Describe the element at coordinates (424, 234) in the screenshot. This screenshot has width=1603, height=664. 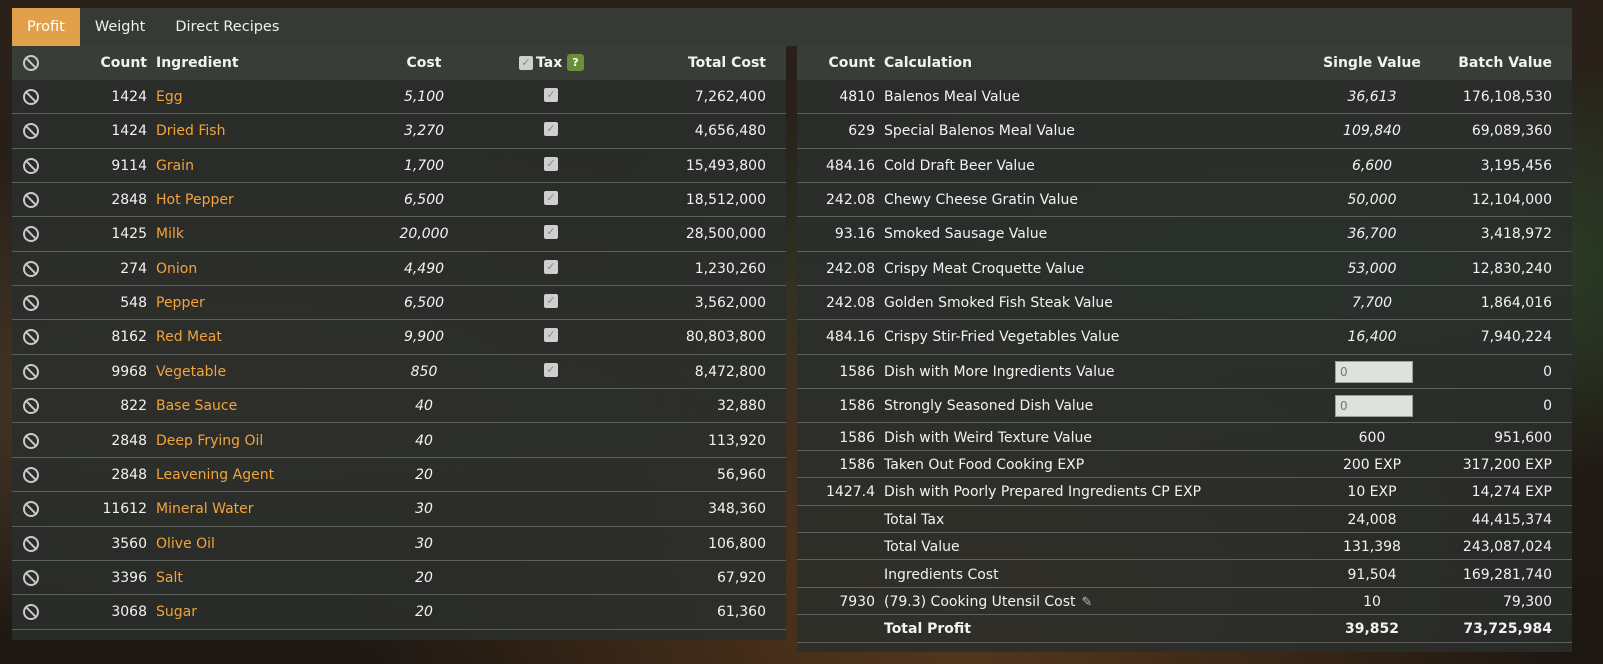
I see `ingredient-cost: 20,000` at that location.